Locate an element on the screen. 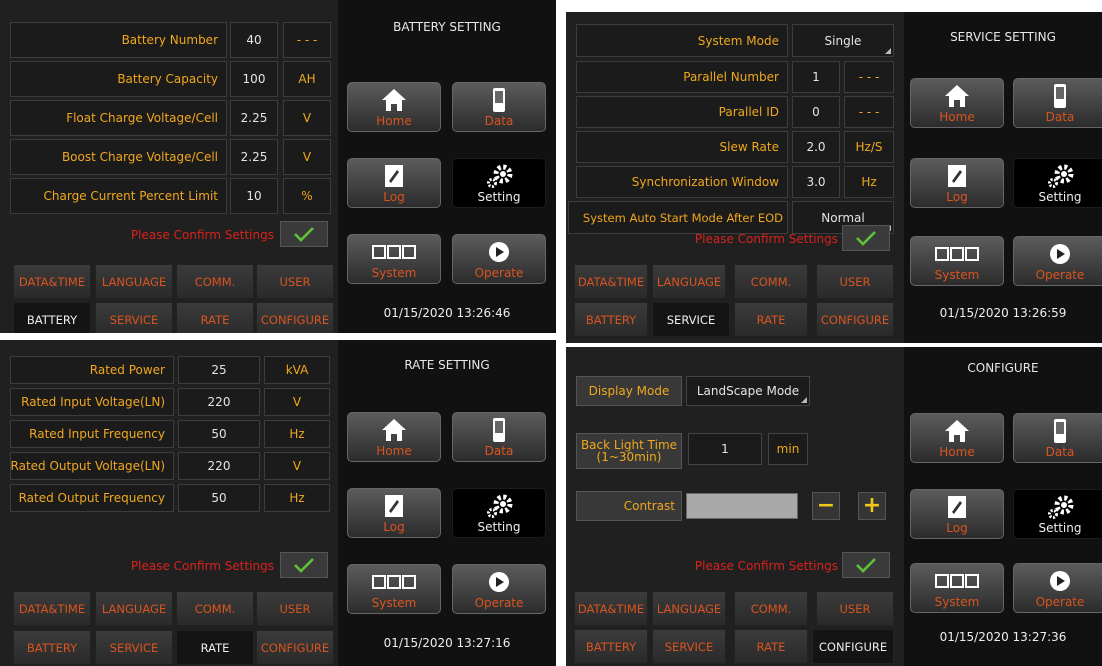 This screenshot has width=1102, height=666. check-icon is located at coordinates (304, 565).